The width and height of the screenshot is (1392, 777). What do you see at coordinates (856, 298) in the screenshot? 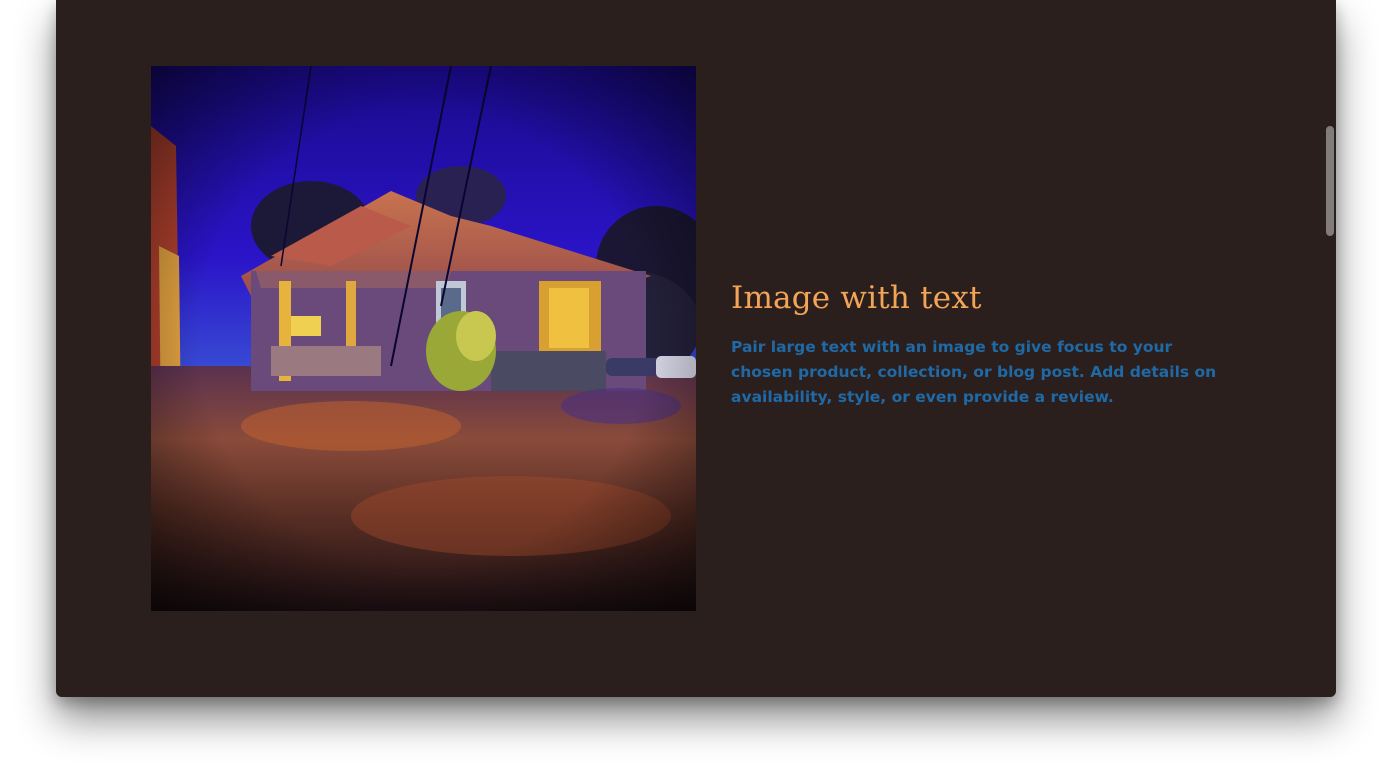
I see `section-heading: Image with text` at bounding box center [856, 298].